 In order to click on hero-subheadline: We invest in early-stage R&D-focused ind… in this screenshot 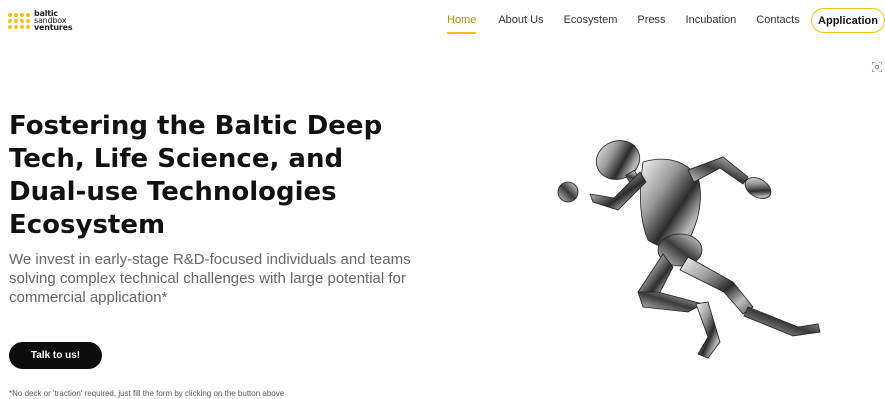, I will do `click(210, 278)`.